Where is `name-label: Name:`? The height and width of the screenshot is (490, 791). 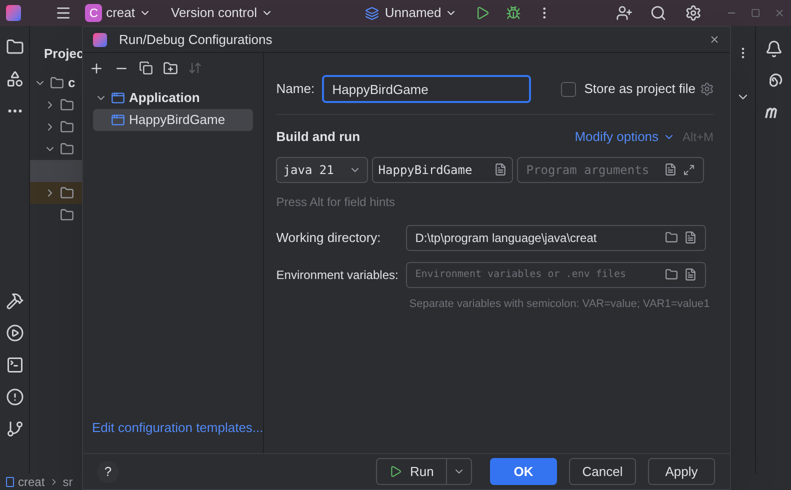 name-label: Name: is located at coordinates (296, 89).